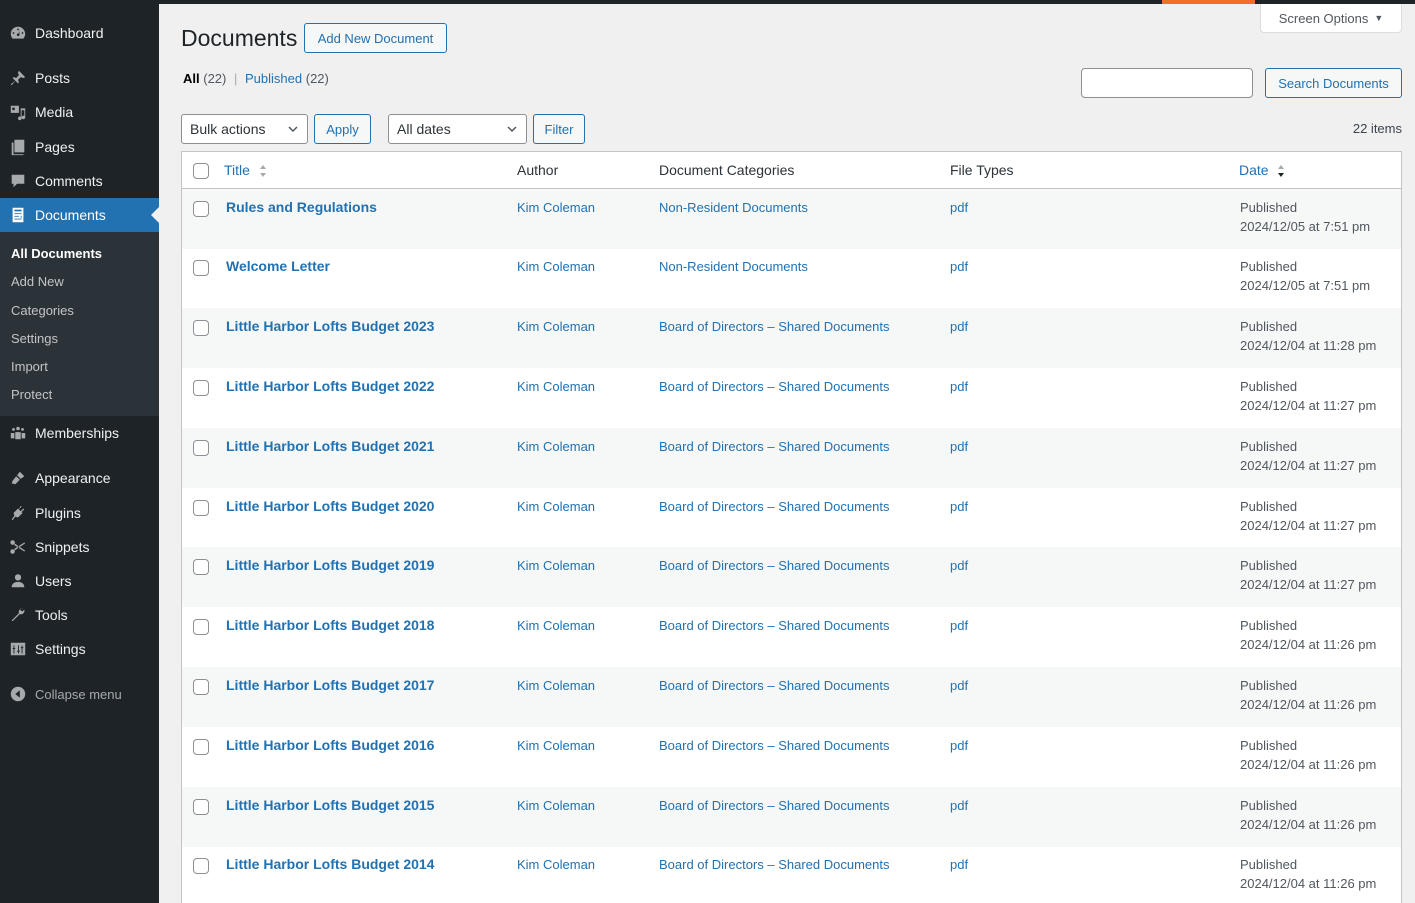 The width and height of the screenshot is (1415, 903). I want to click on post-status: Published, so click(1269, 207).